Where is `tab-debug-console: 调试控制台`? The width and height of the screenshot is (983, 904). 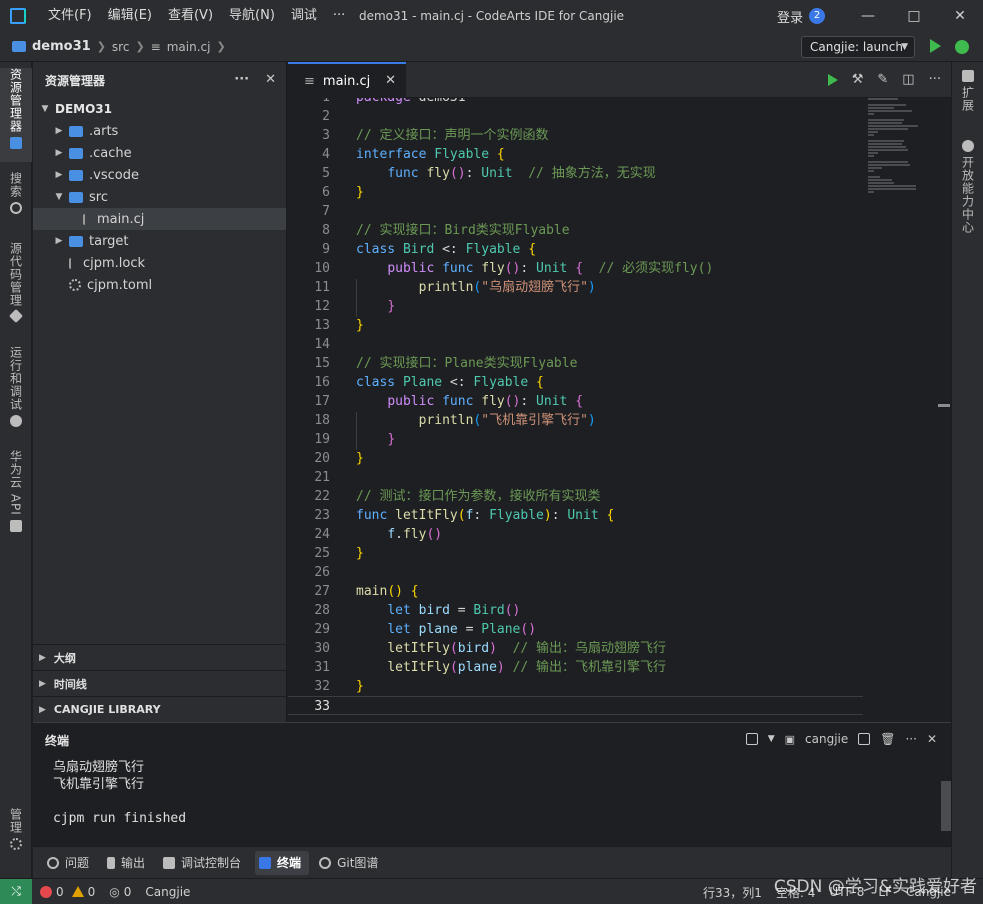 tab-debug-console: 调试控制台 is located at coordinates (204, 863).